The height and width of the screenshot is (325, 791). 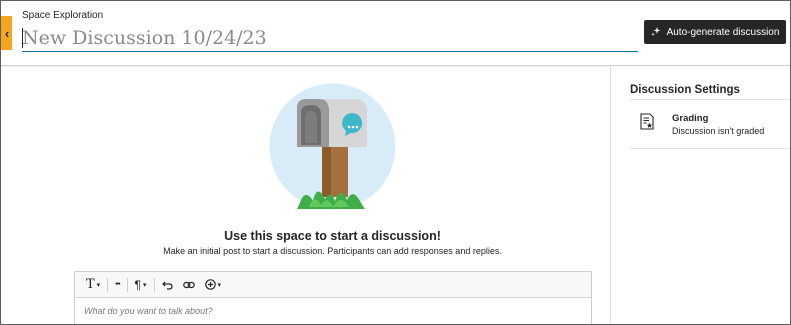 What do you see at coordinates (332, 146) in the screenshot?
I see `mailbox-illustration` at bounding box center [332, 146].